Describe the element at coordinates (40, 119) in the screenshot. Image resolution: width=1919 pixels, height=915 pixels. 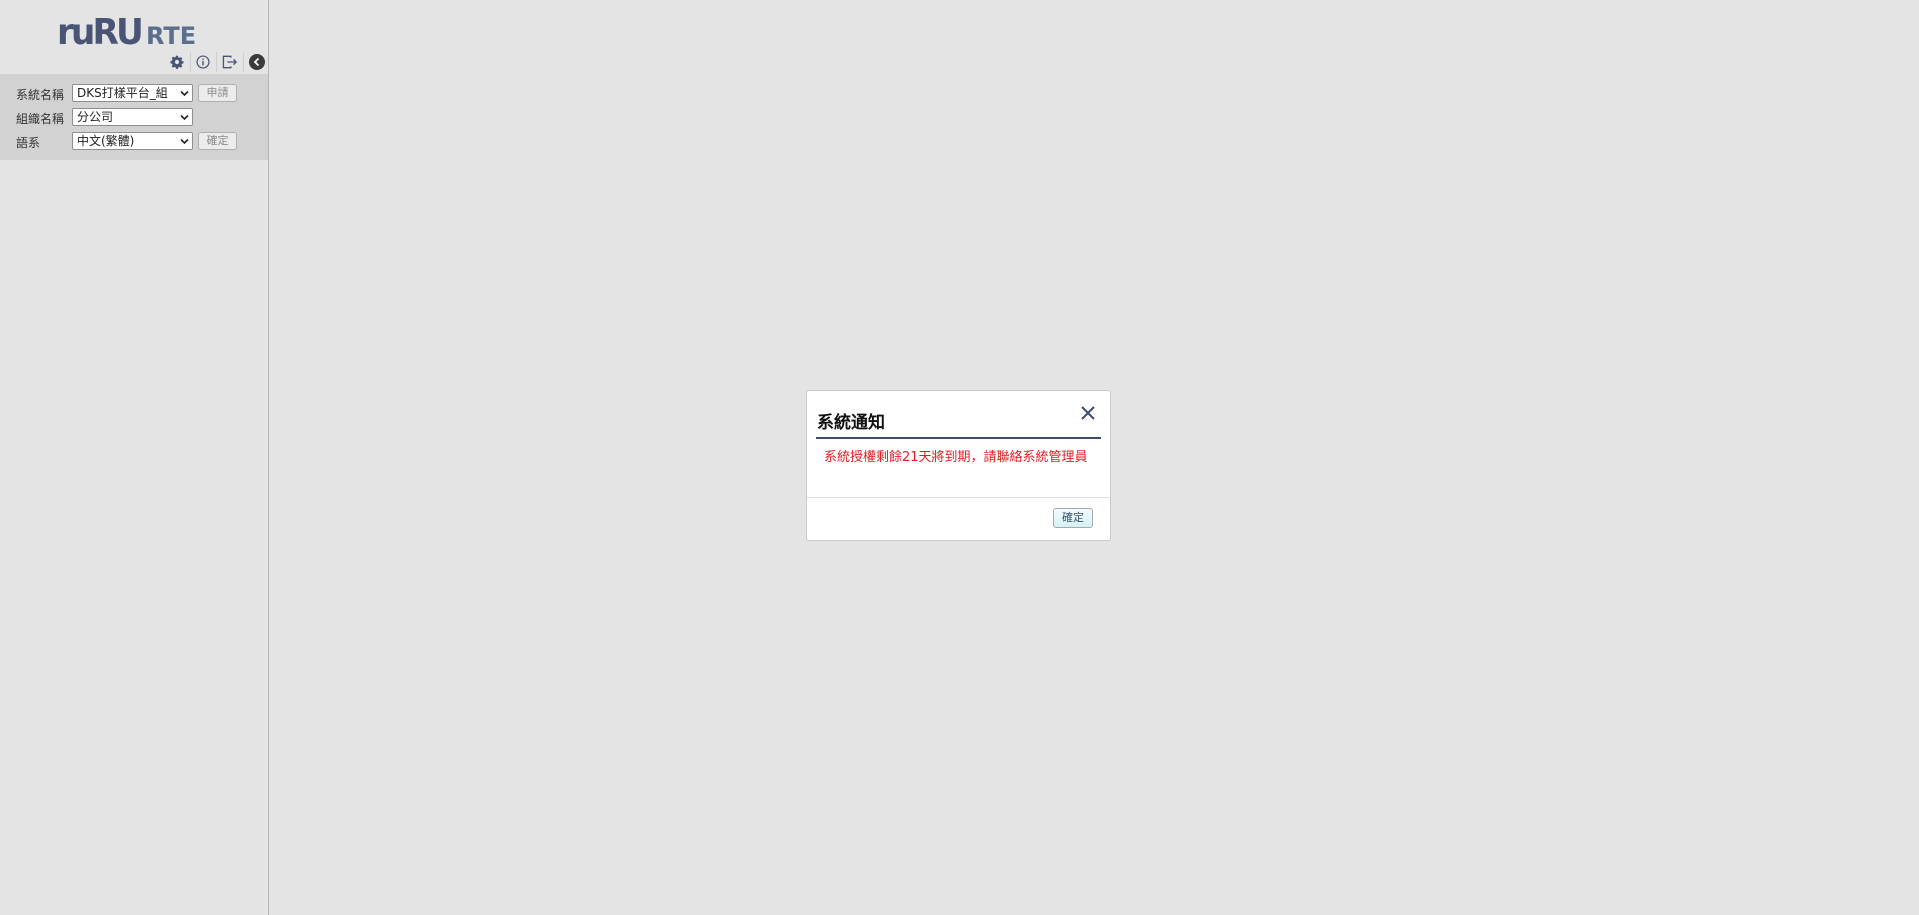
I see `org-label: 組織名稱` at that location.